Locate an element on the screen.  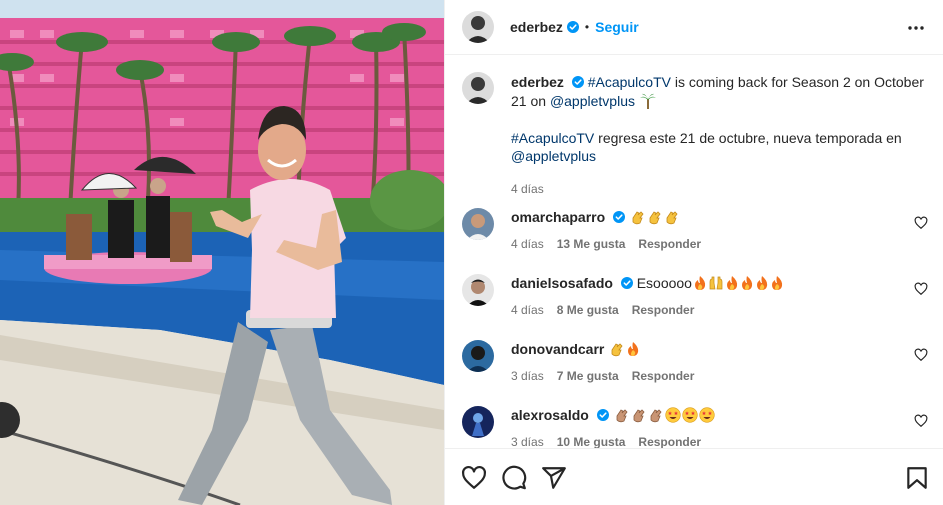
caption-timestamp: 4 días is located at coordinates (527, 189).